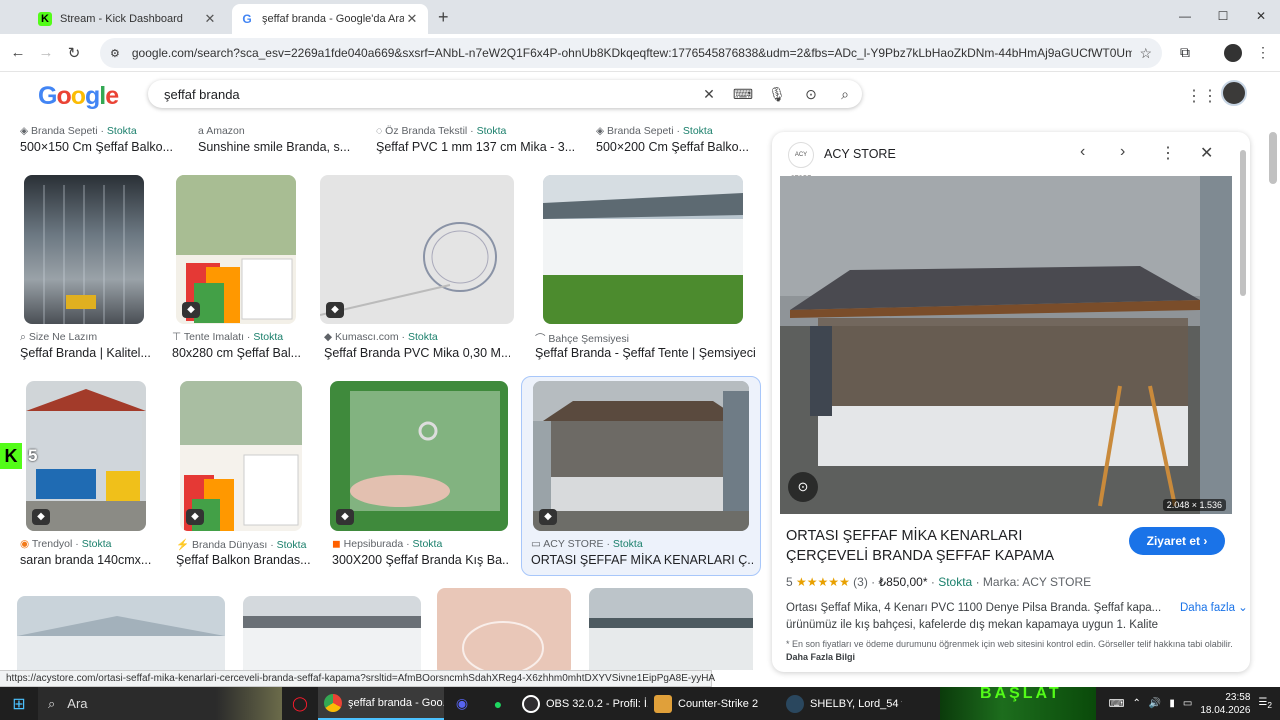  I want to click on search-icon: ⌕, so click(845, 94).